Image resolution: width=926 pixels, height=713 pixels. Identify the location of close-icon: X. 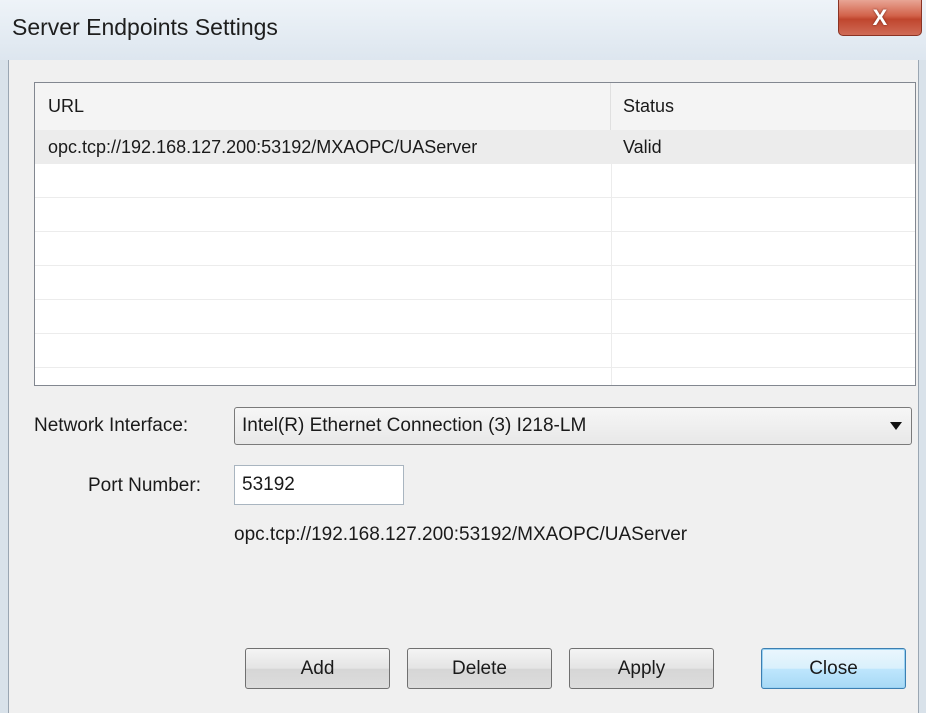
(880, 17).